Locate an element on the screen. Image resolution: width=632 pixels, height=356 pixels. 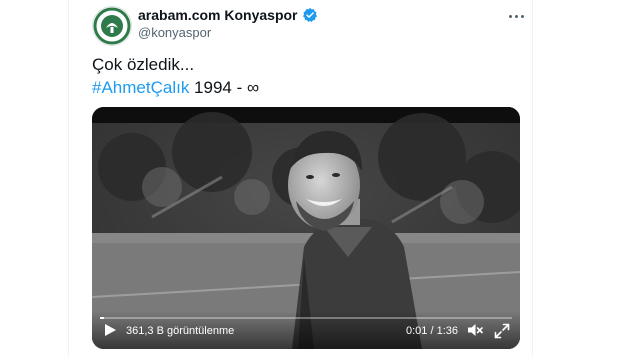
tweet-line-2-rest: 1994 - ∞ is located at coordinates (224, 87).